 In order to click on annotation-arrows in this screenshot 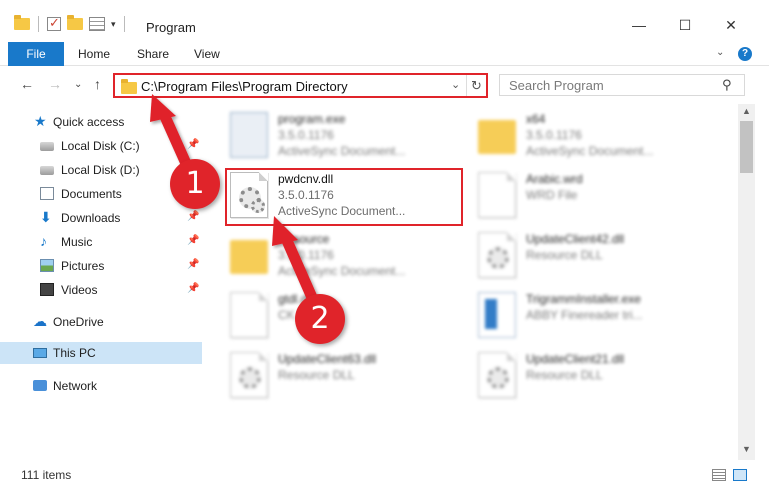, I will do `click(235, 201)`.